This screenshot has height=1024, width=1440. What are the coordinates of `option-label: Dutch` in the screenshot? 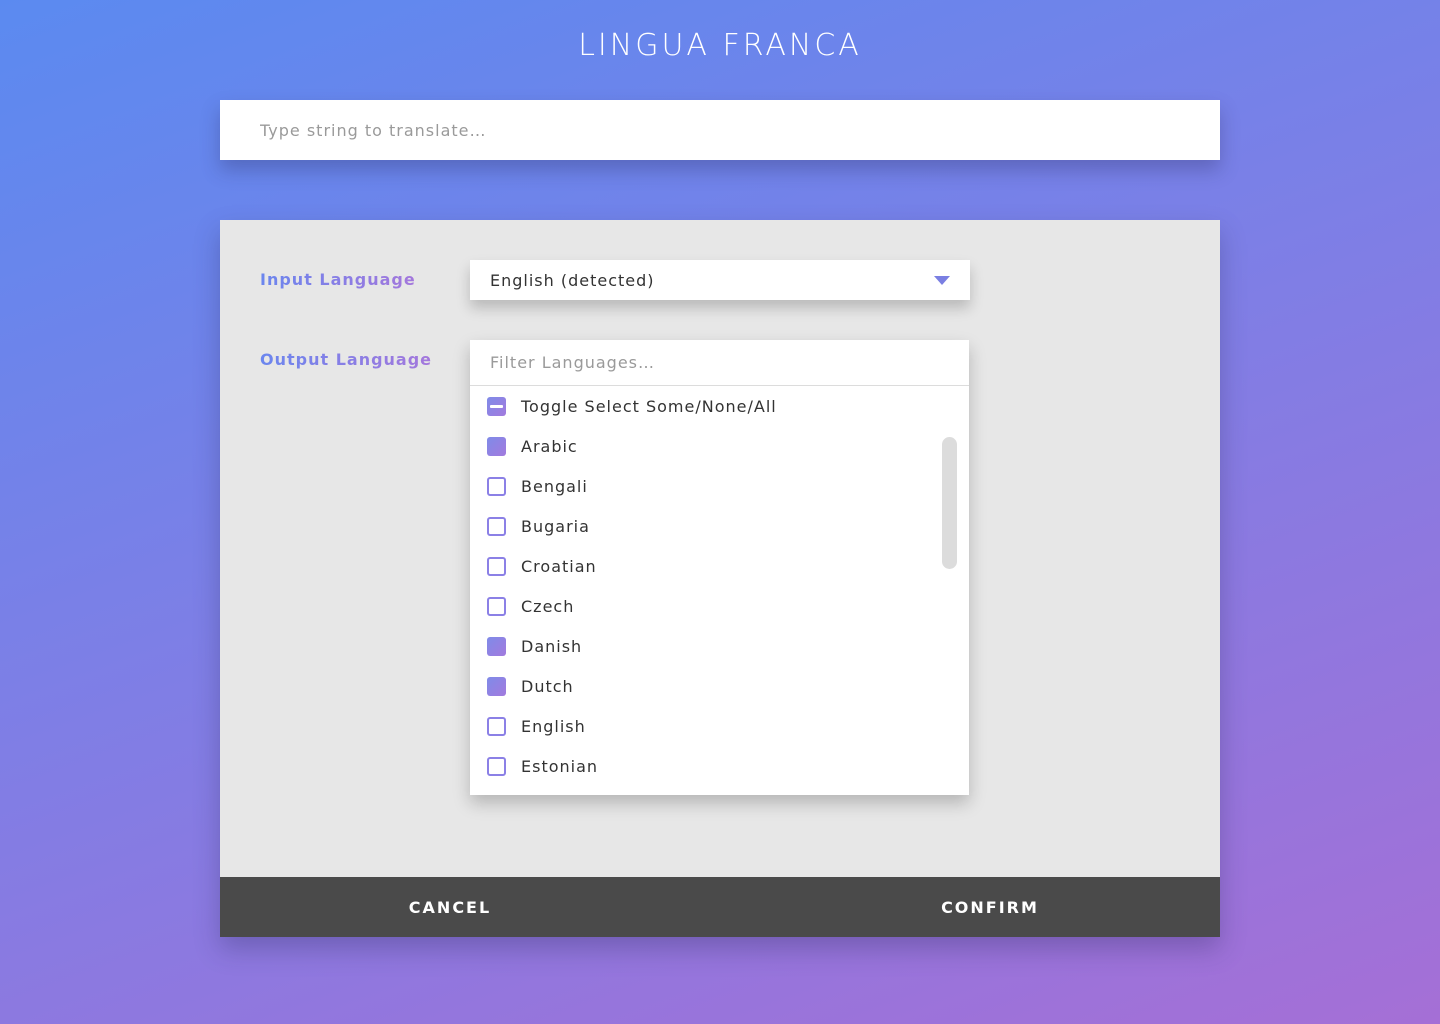 It's located at (547, 686).